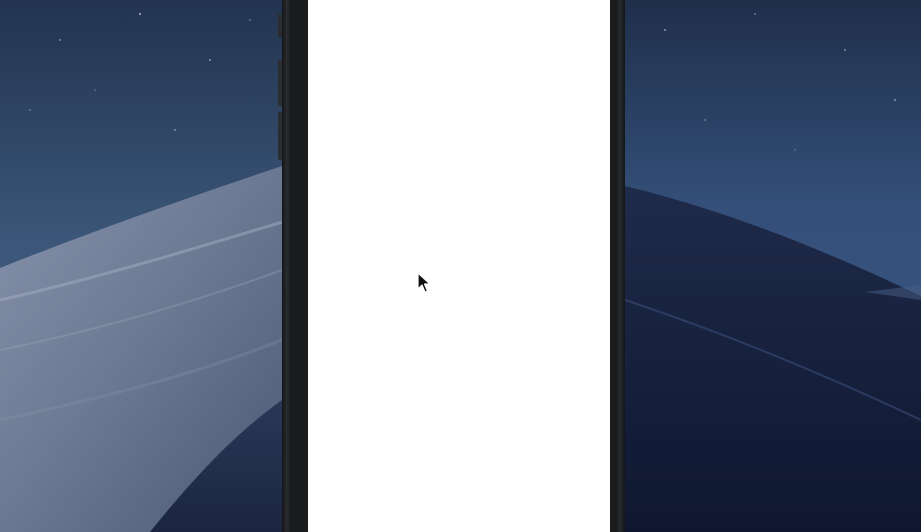 The height and width of the screenshot is (532, 921). What do you see at coordinates (621, 266) in the screenshot?
I see `bezel-right-edge` at bounding box center [621, 266].